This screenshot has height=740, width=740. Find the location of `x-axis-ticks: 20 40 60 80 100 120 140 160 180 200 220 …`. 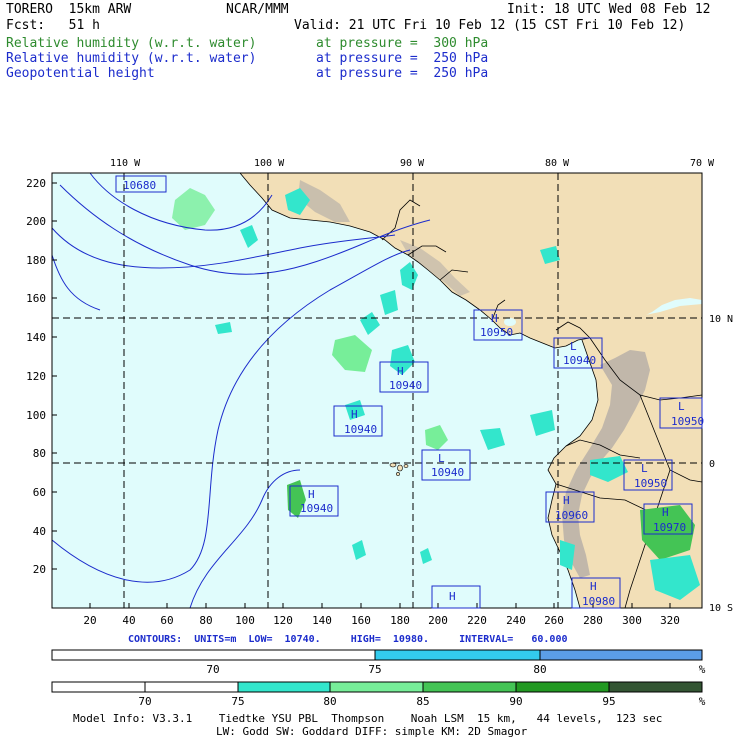

x-axis-ticks: 20 40 60 80 100 120 140 160 180 200 220 … is located at coordinates (381, 620).